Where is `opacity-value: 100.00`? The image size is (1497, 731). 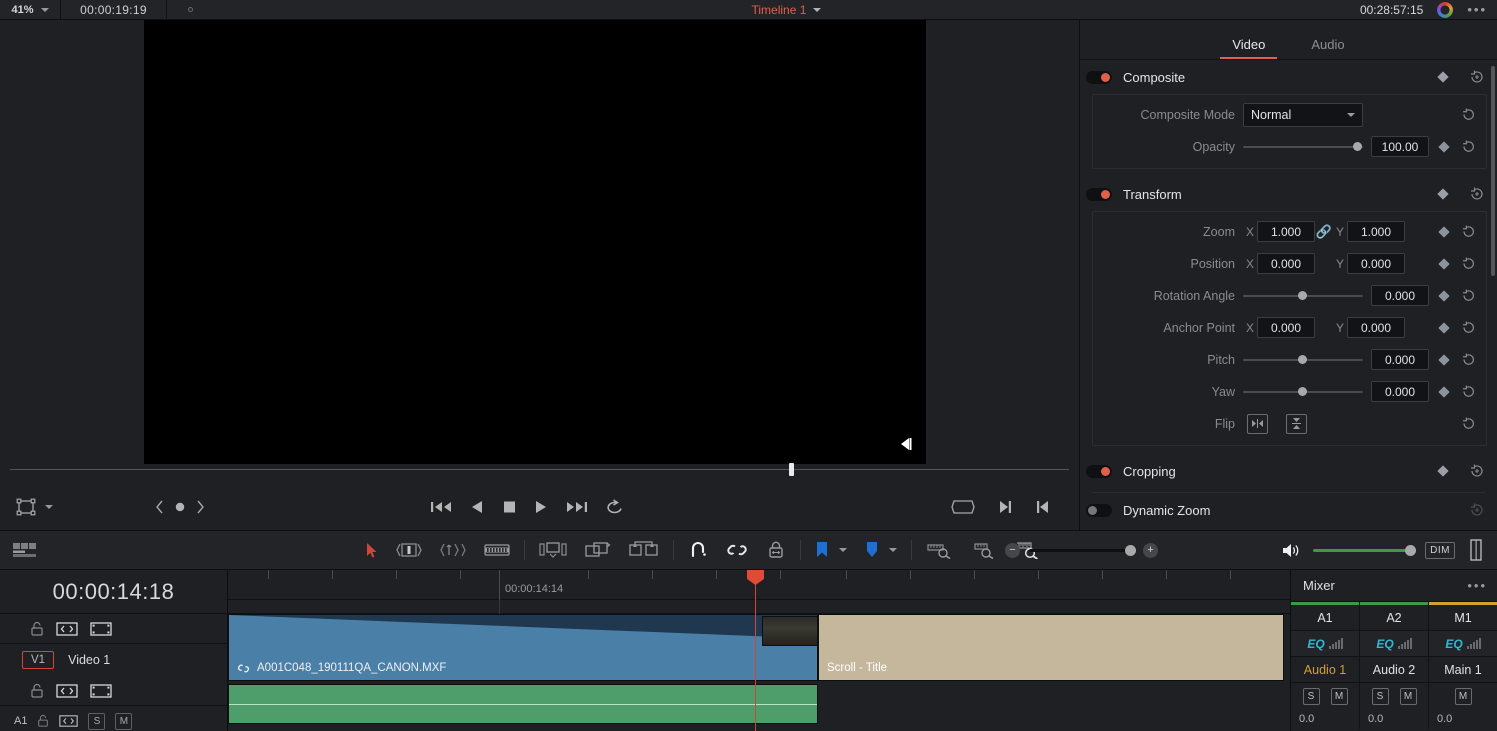 opacity-value: 100.00 is located at coordinates (1400, 146).